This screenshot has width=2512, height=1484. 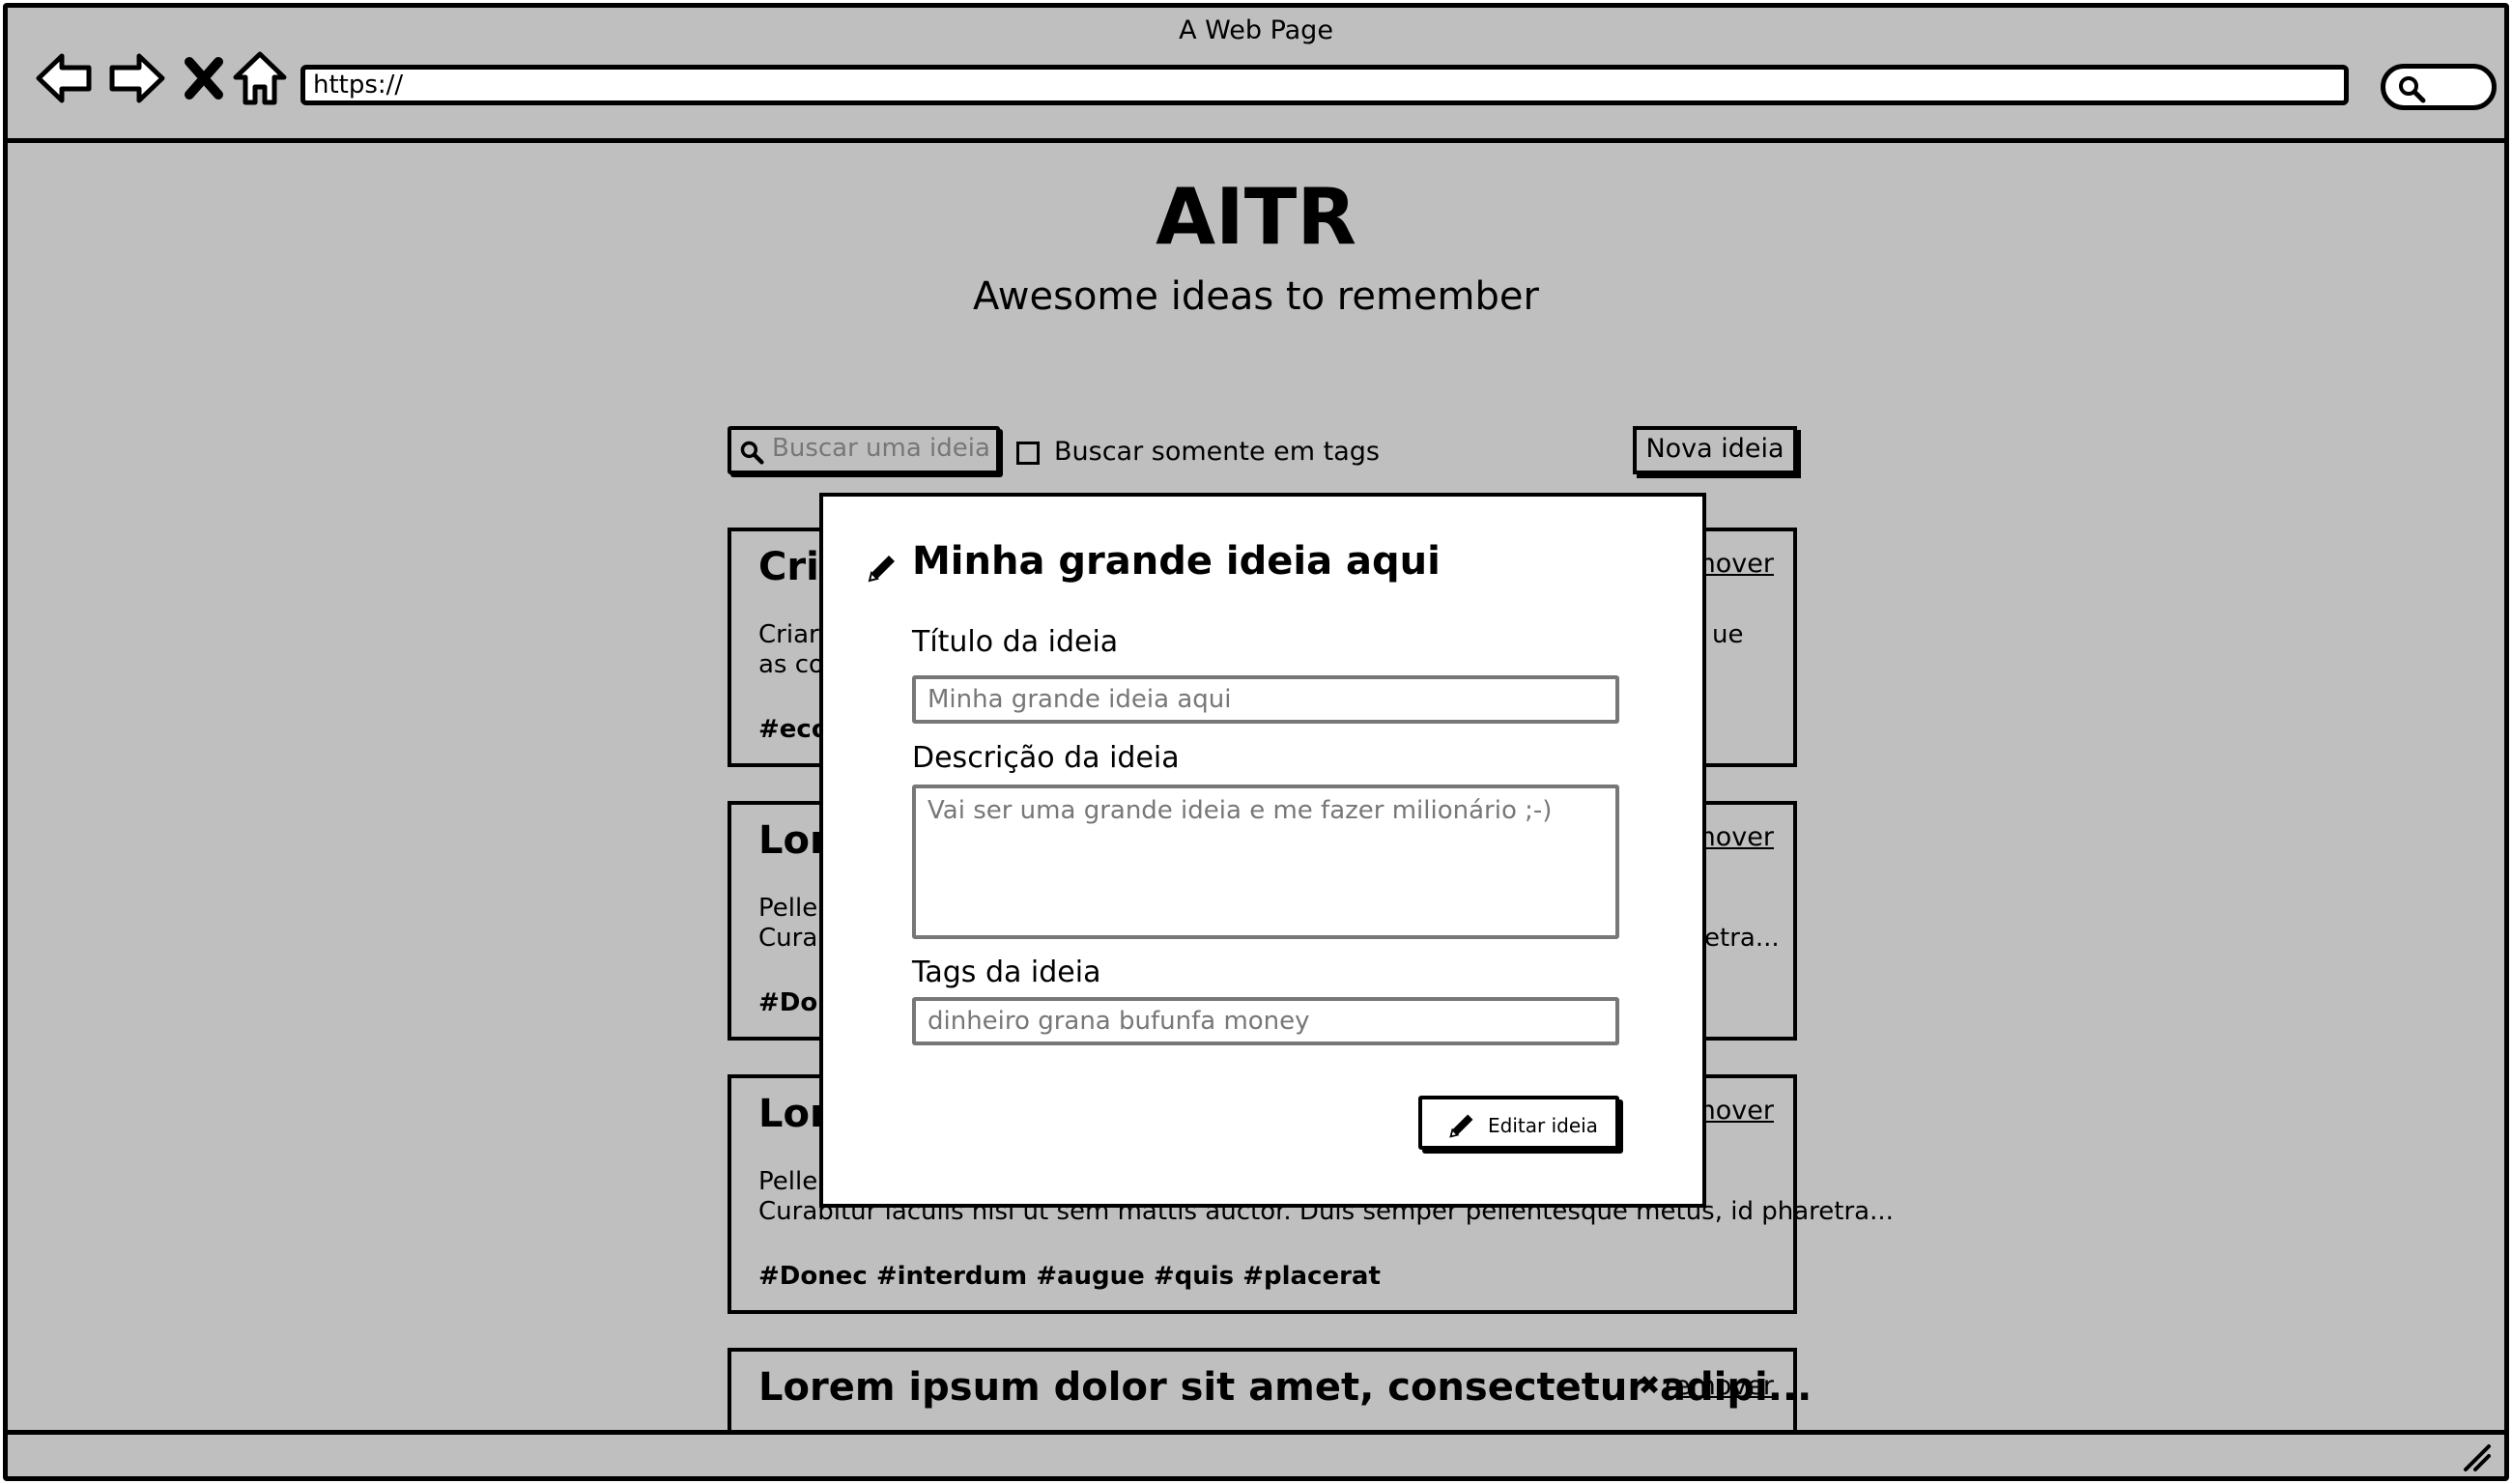 What do you see at coordinates (1265, 1021) in the screenshot?
I see `tags-input` at bounding box center [1265, 1021].